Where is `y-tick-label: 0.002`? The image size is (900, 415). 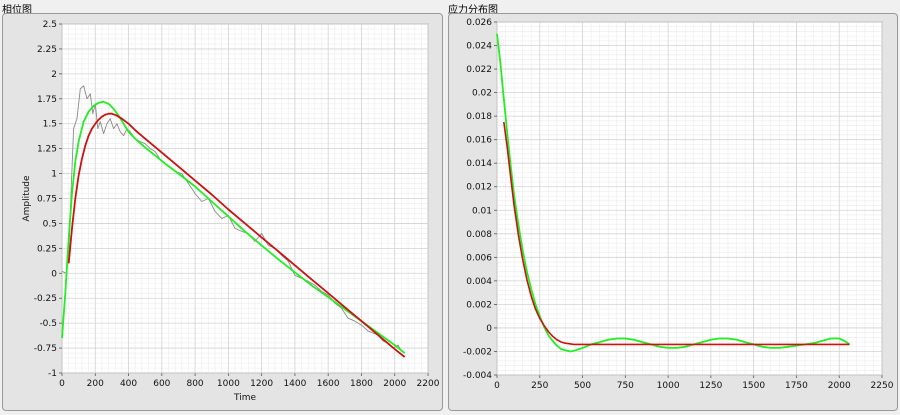
y-tick-label: 0.002 is located at coordinates (479, 305).